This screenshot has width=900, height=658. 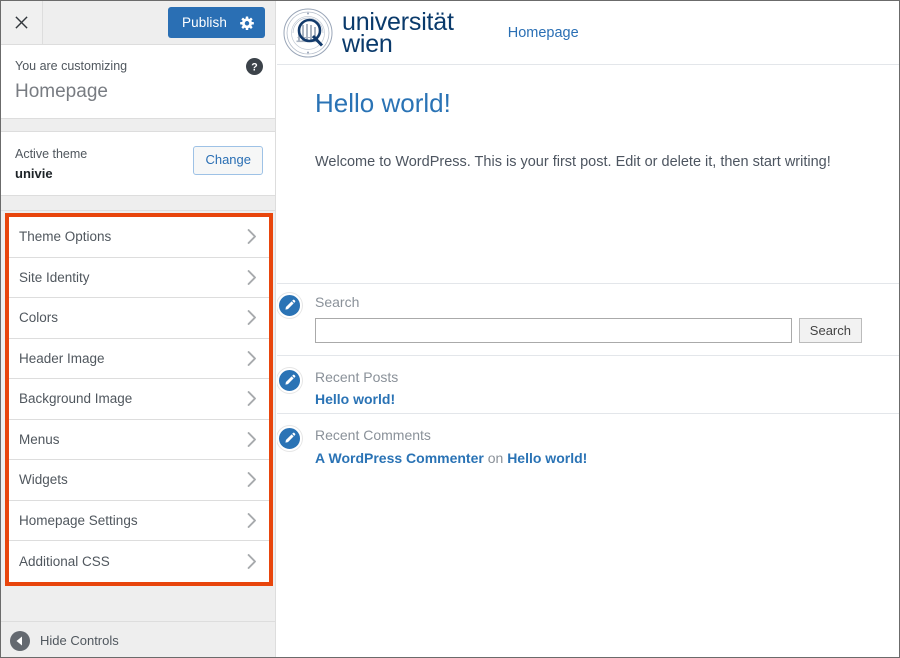 I want to click on collapse-left-icon, so click(x=20, y=640).